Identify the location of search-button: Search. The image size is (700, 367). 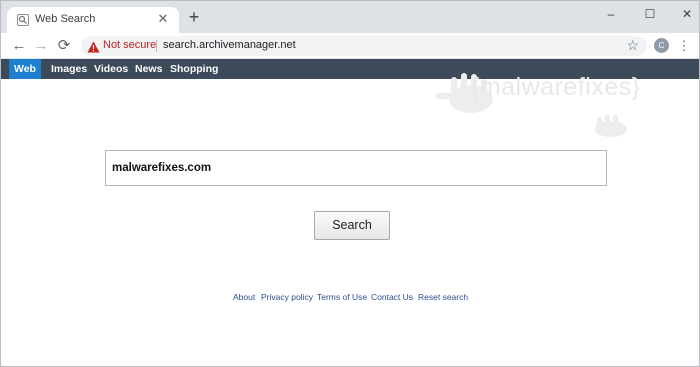
(352, 225).